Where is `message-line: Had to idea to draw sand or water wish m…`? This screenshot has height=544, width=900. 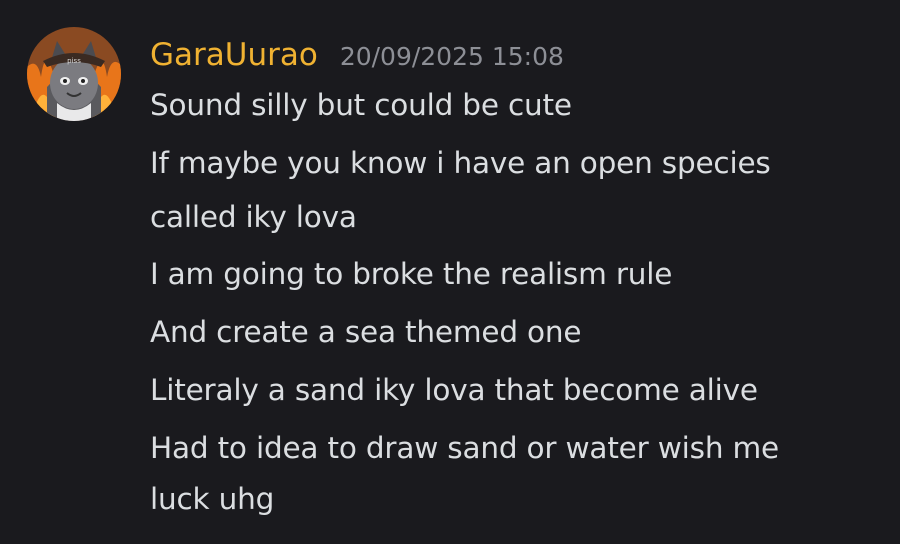 message-line: Had to idea to draw sand or water wish m… is located at coordinates (464, 448).